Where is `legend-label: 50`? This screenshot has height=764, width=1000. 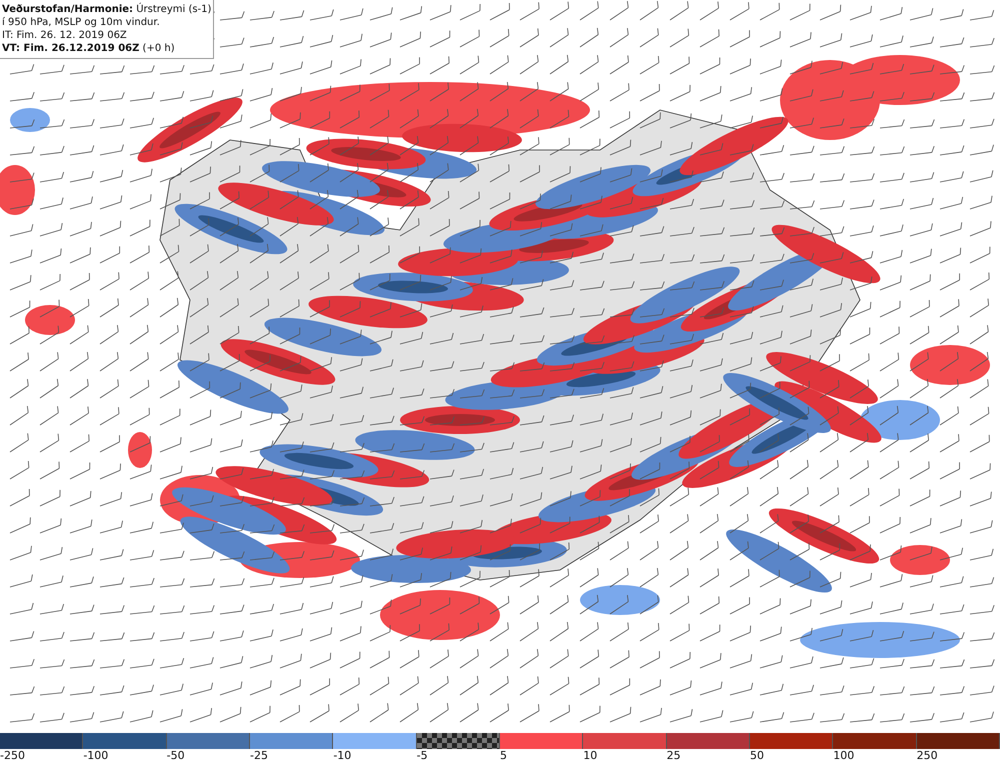
legend-label: 50 is located at coordinates (757, 756).